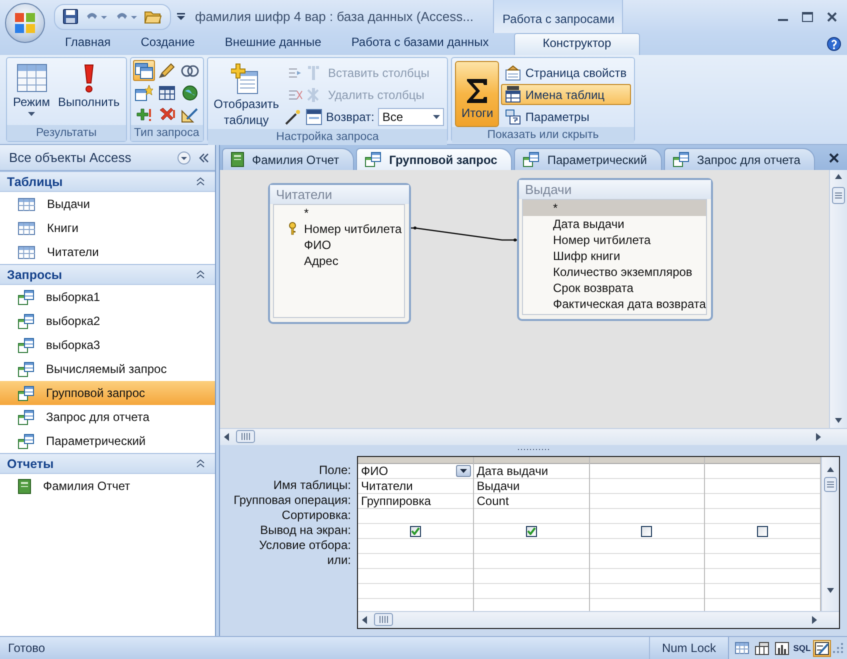 The width and height of the screenshot is (847, 659). Describe the element at coordinates (436, 116) in the screenshot. I see `caret-icon` at that location.